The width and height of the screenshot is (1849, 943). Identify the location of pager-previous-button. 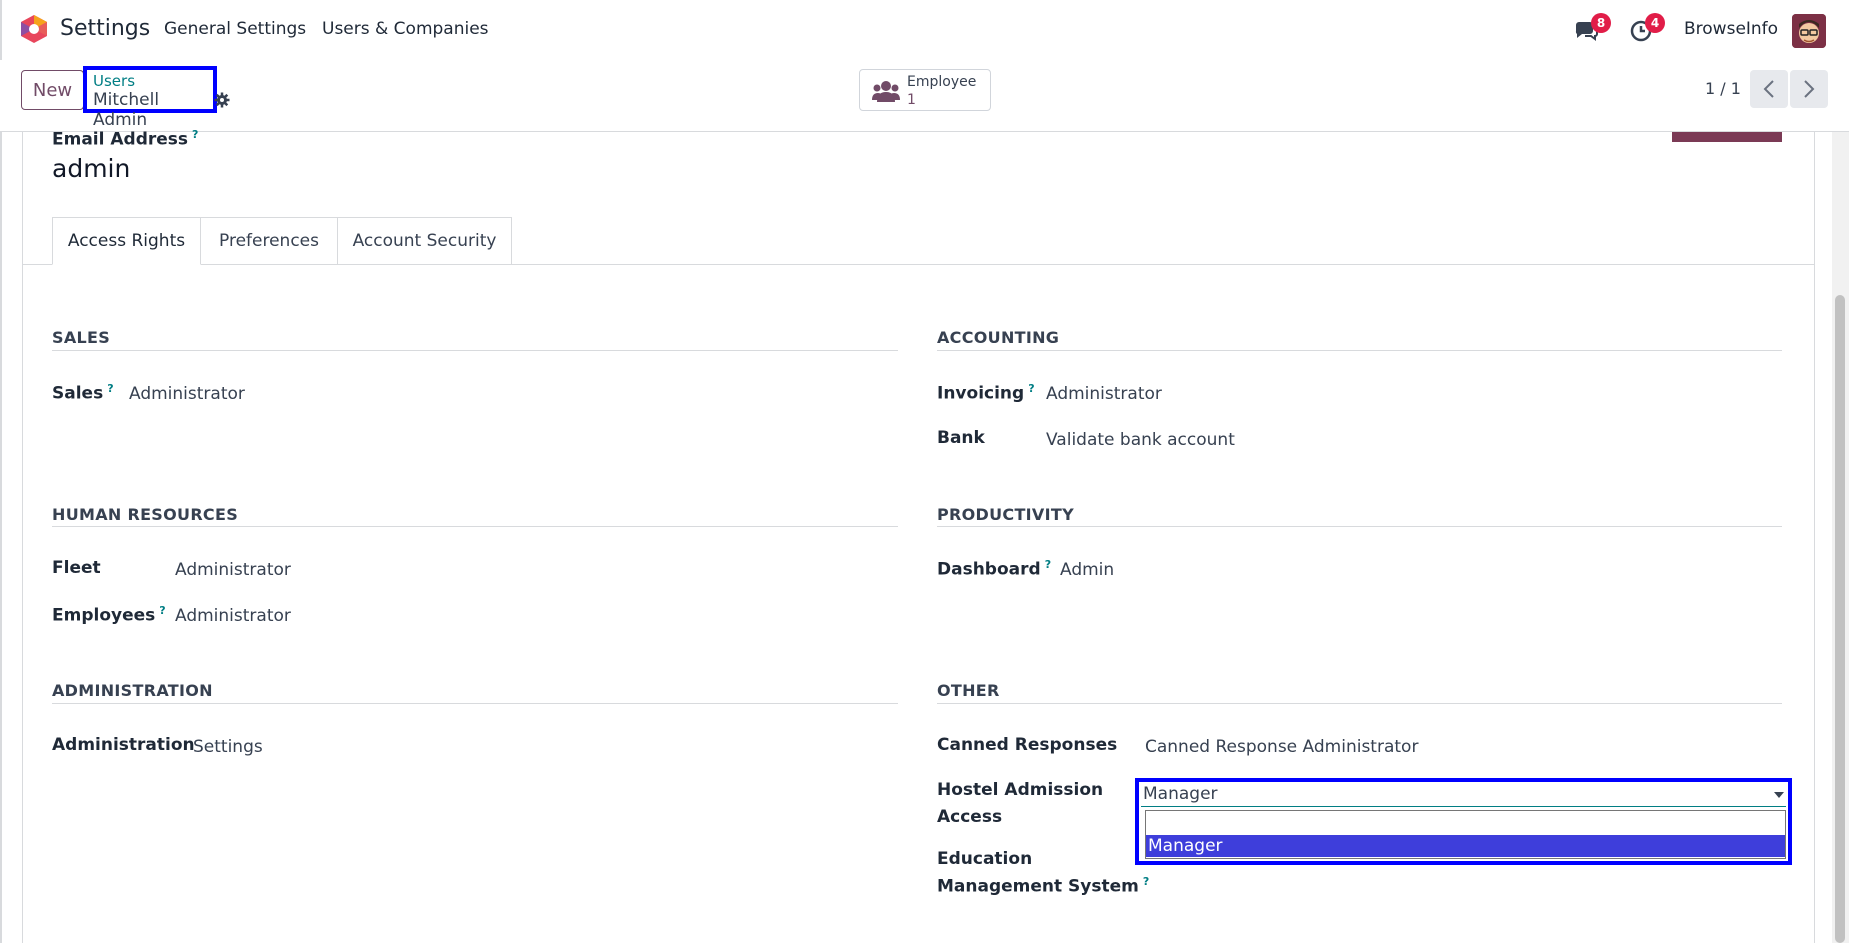
(1769, 89).